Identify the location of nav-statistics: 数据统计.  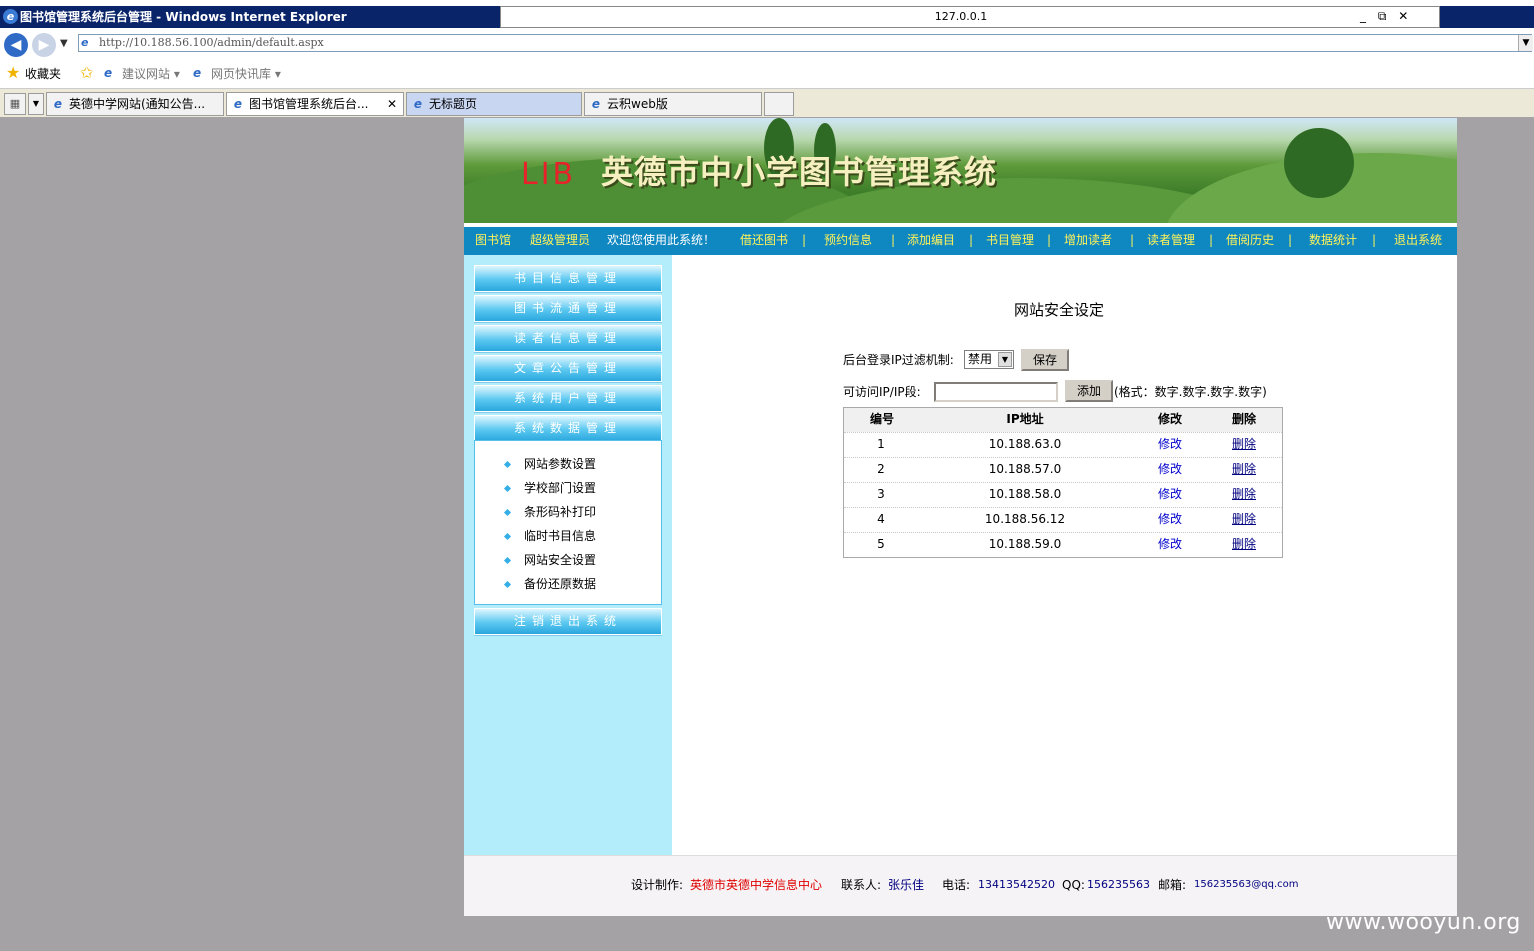
(1333, 240).